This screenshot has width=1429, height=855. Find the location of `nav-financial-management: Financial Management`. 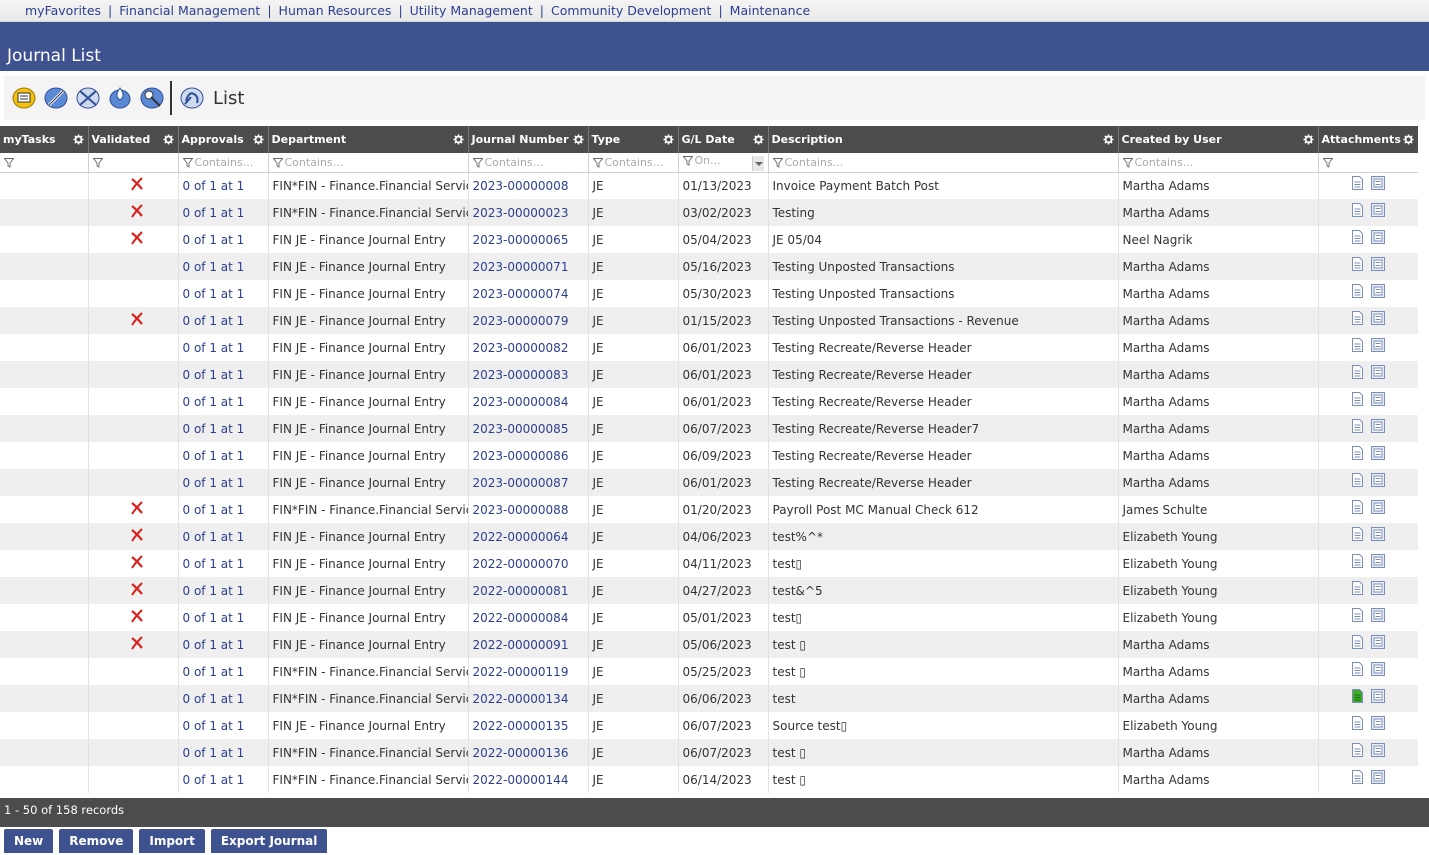

nav-financial-management: Financial Management is located at coordinates (189, 10).